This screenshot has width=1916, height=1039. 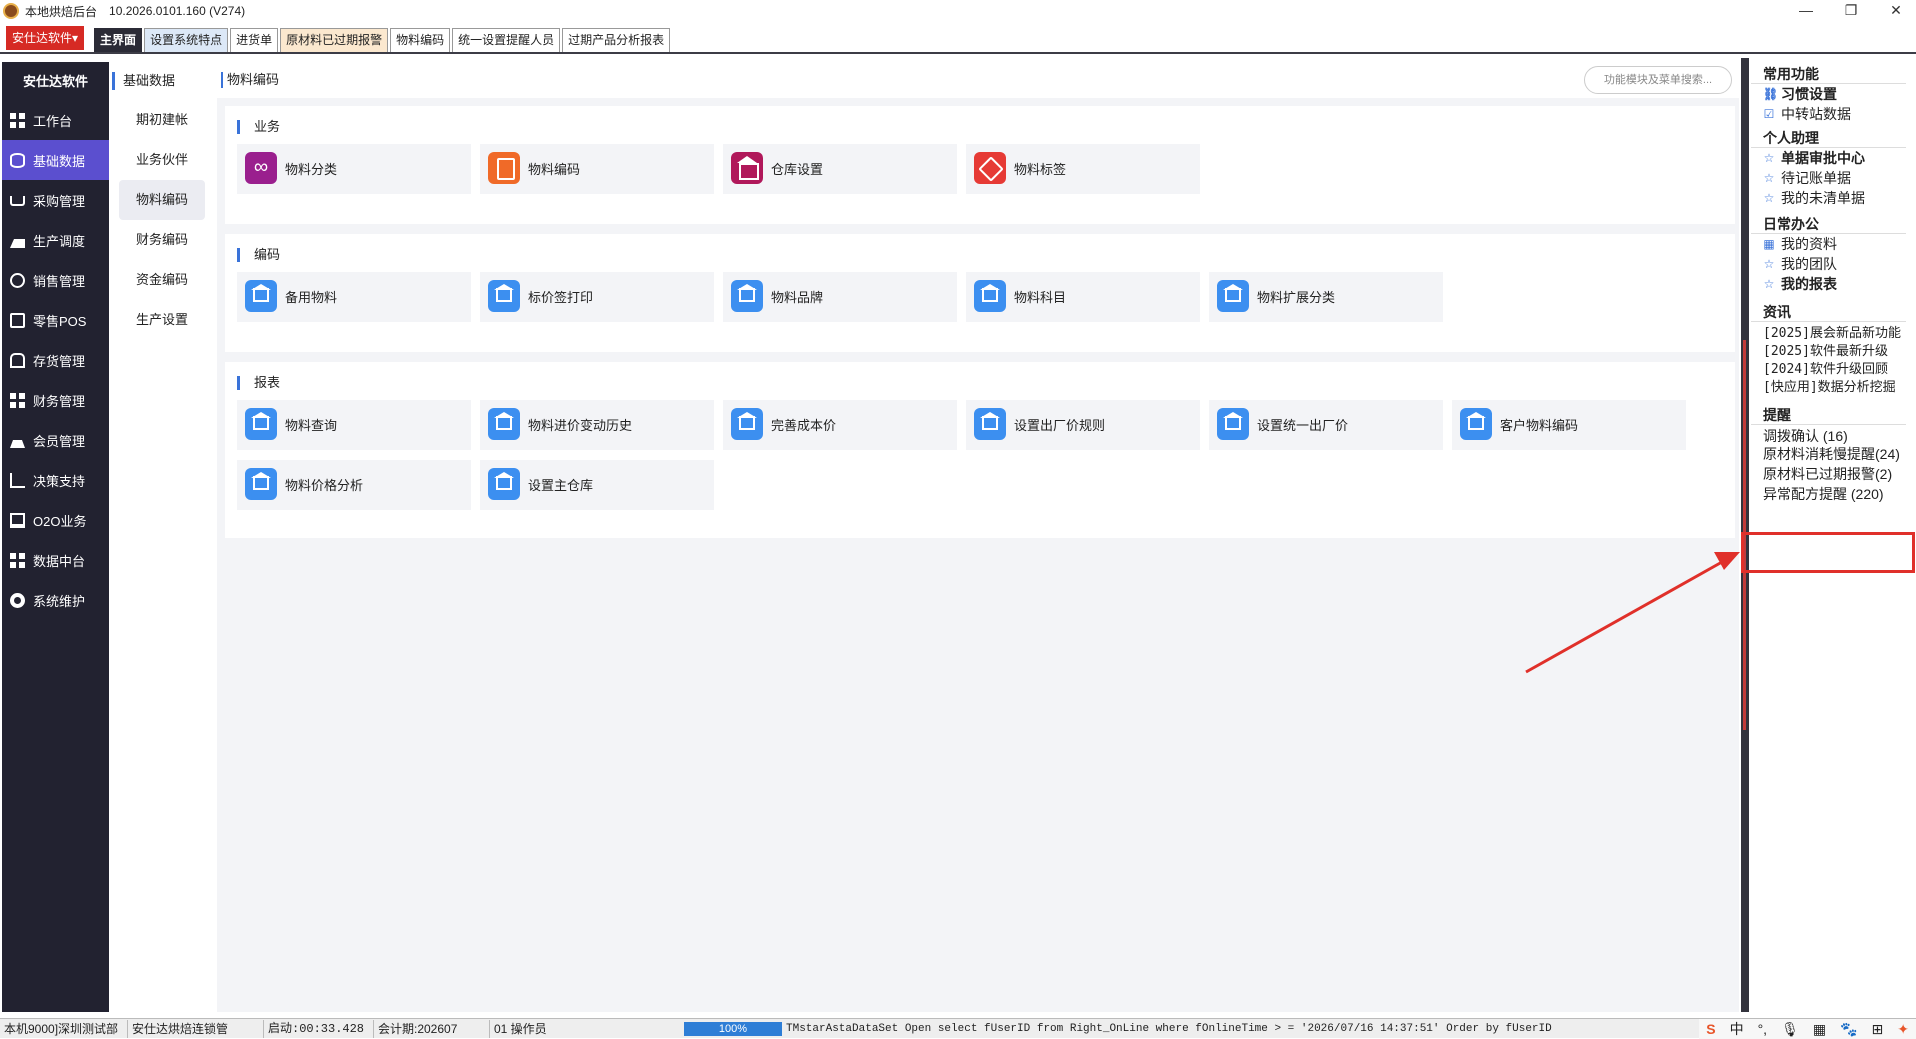 I want to click on reminder-transfer-confirm: 调拨确认 (16), so click(x=1833, y=436).